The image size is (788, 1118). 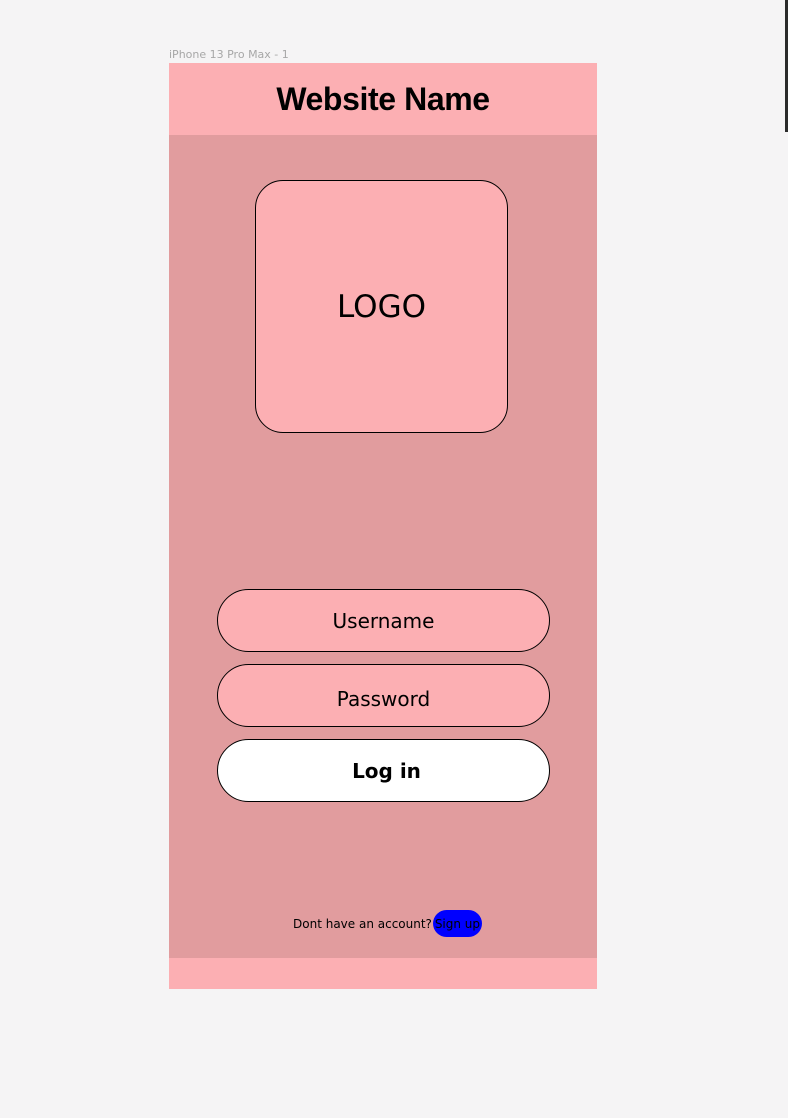 I want to click on signup-row: Dont have an account? Sign up, so click(x=387, y=923).